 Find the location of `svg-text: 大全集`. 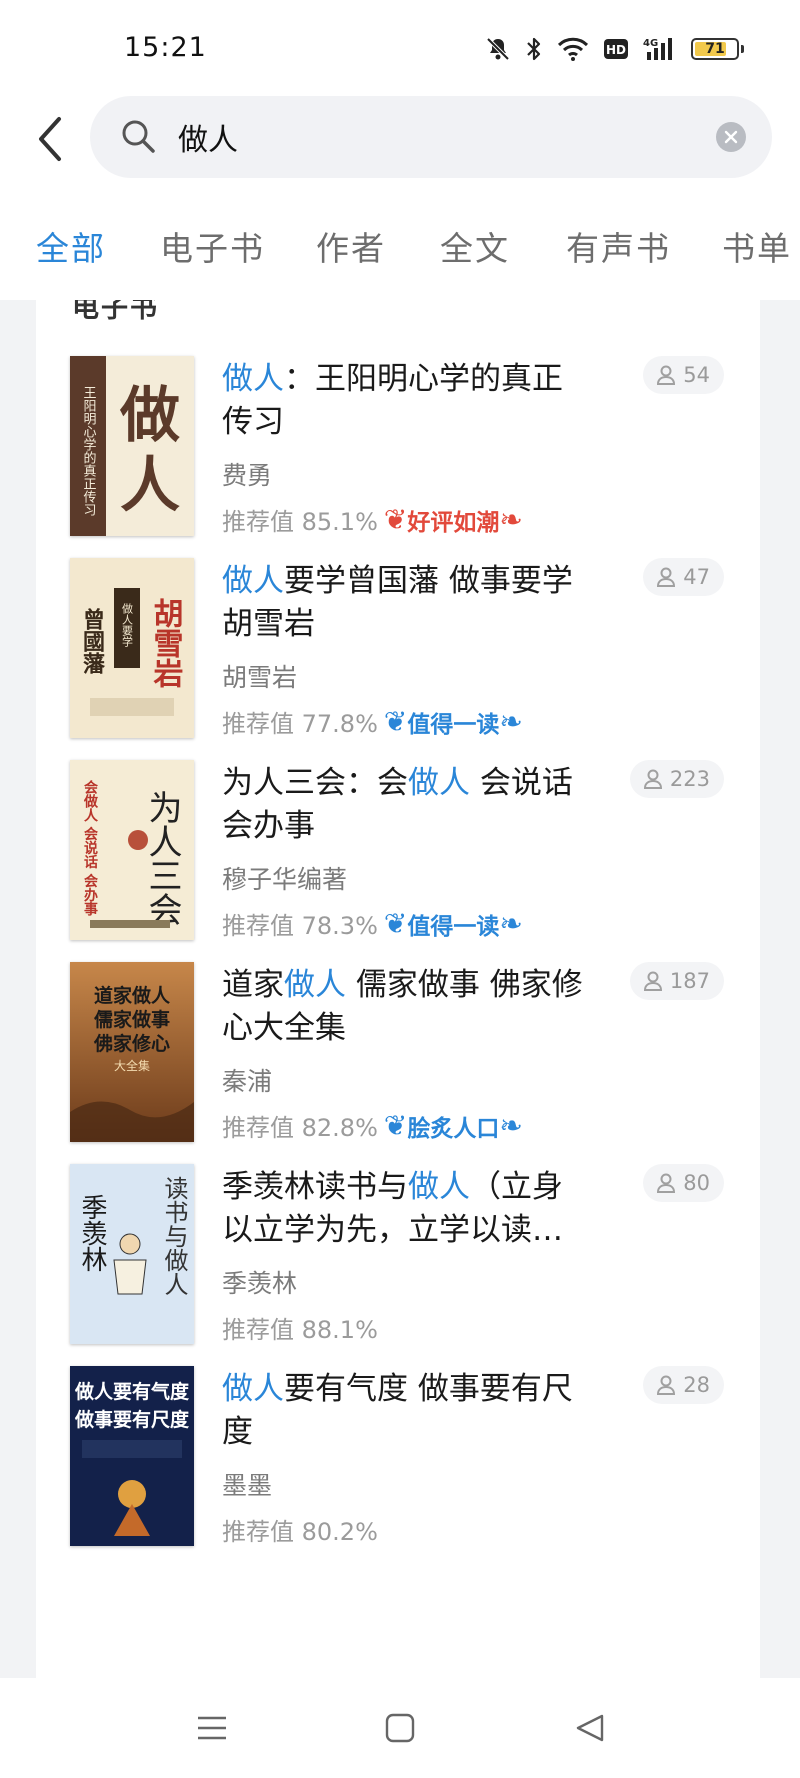

svg-text: 大全集 is located at coordinates (132, 1065).